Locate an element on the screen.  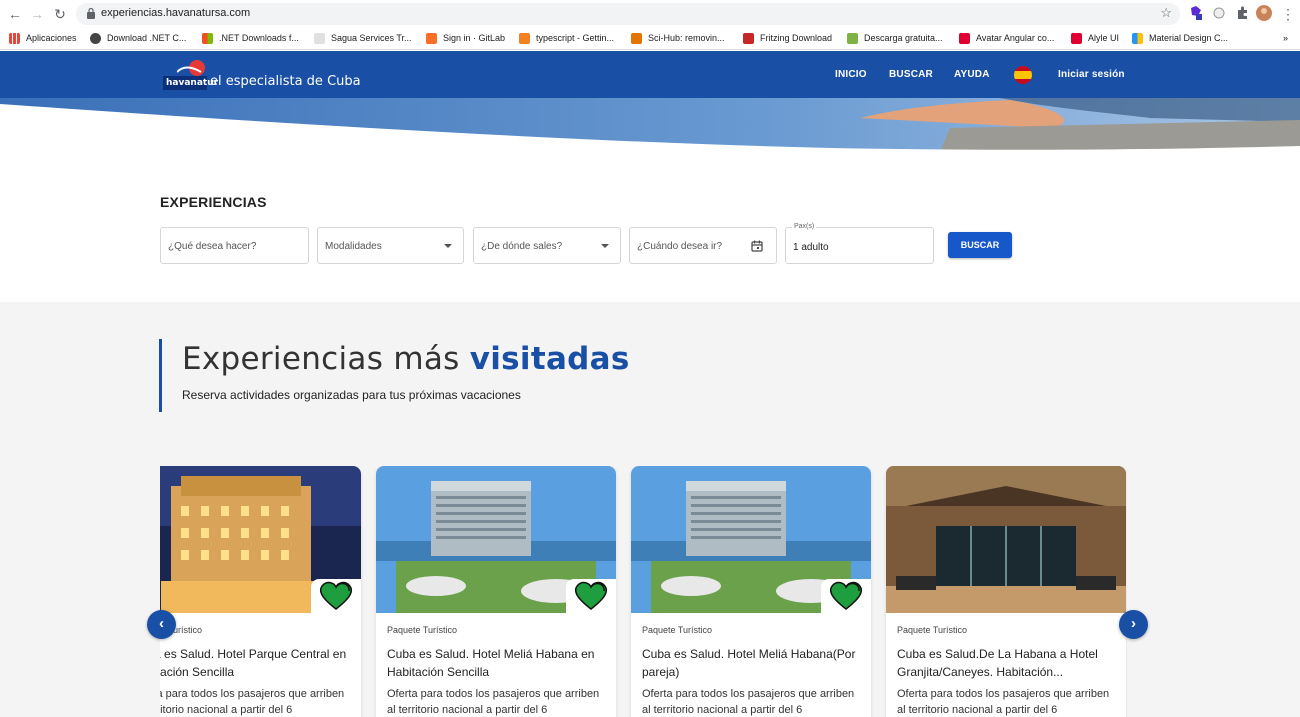
avatar is located at coordinates (1264, 13).